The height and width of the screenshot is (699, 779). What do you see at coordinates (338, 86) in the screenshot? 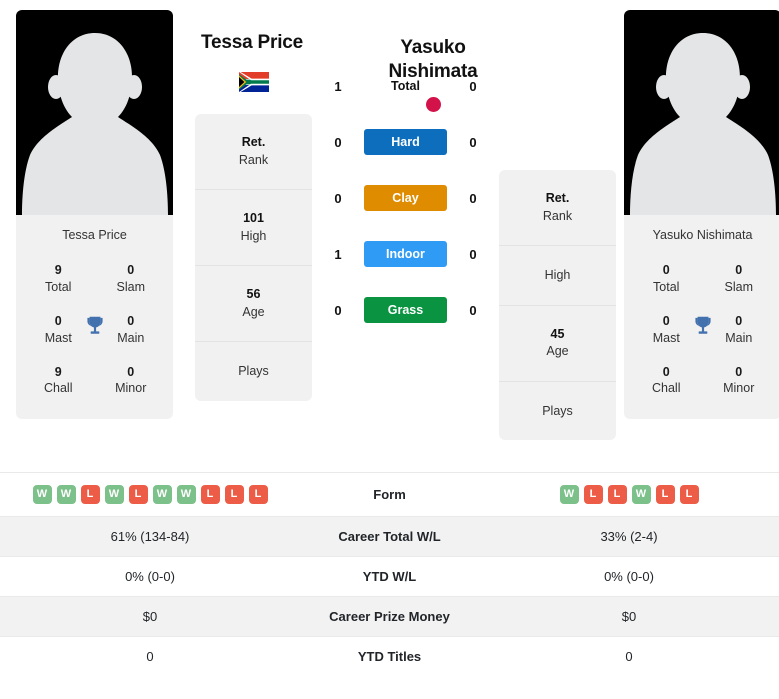
I see `left-score: 1` at bounding box center [338, 86].